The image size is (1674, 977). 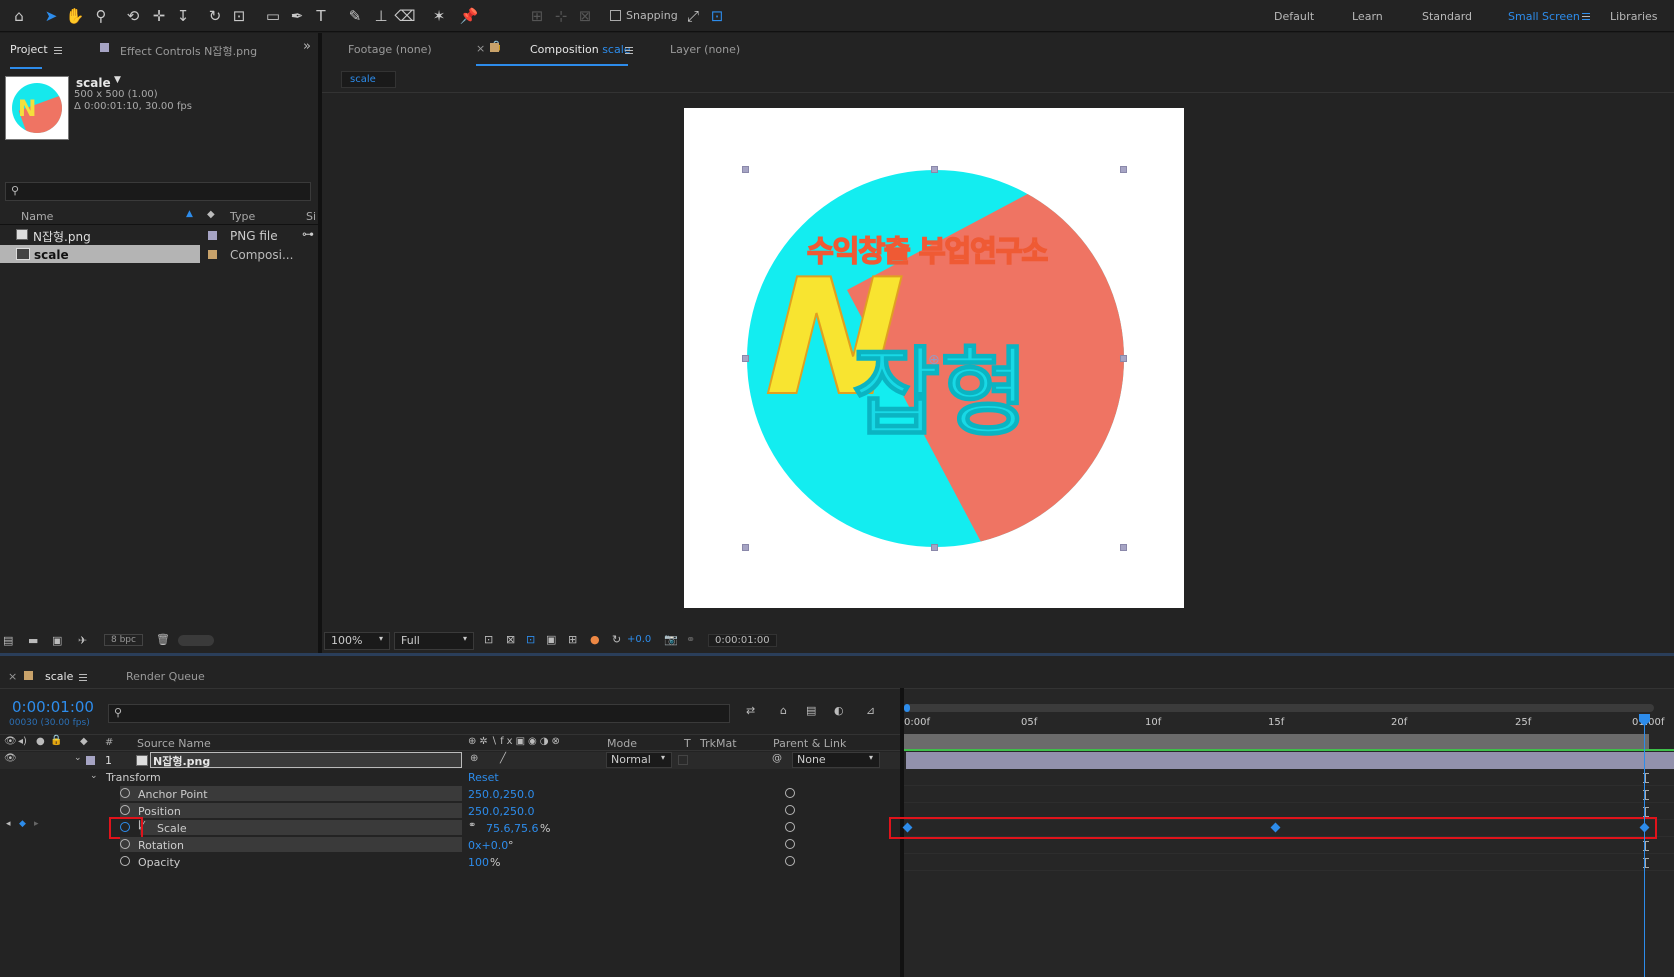 What do you see at coordinates (530, 639) in the screenshot?
I see `mask-visibility-icon: ⊡` at bounding box center [530, 639].